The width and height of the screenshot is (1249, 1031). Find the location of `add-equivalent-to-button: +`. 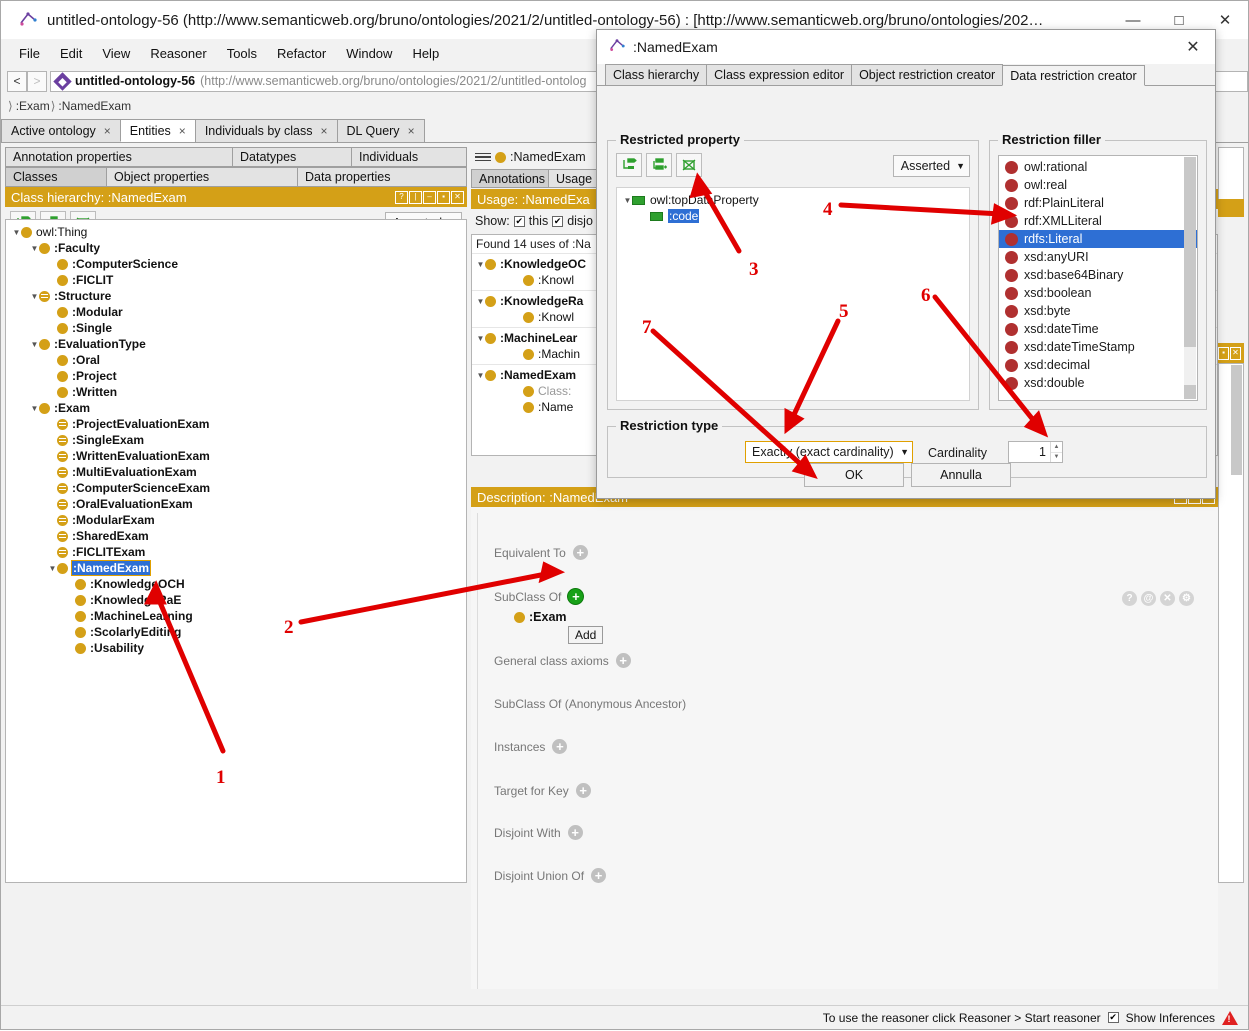

add-equivalent-to-button: + is located at coordinates (580, 552).